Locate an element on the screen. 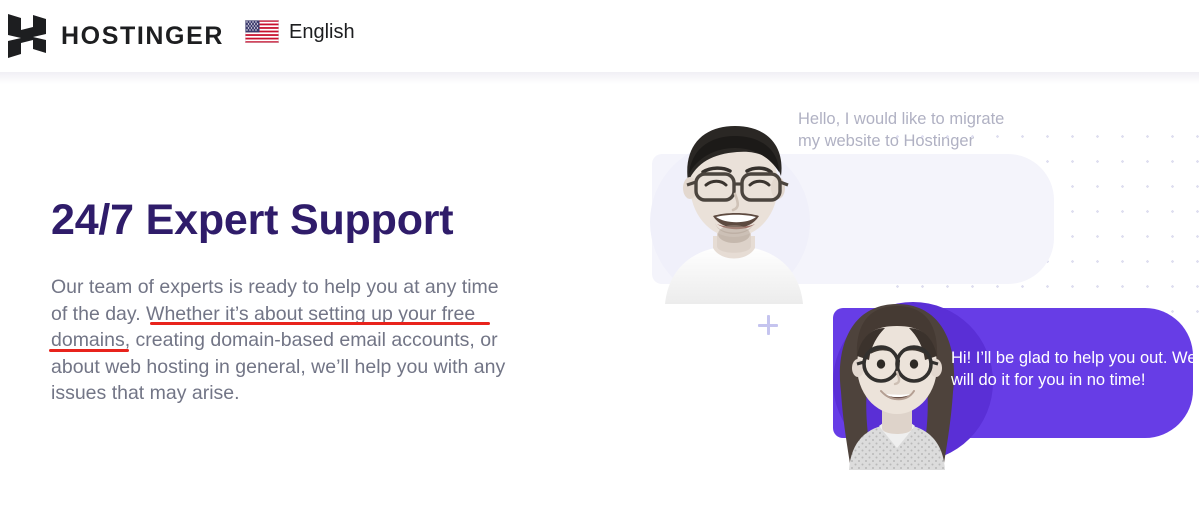  red-annotation-underline-line2 is located at coordinates (89, 350).